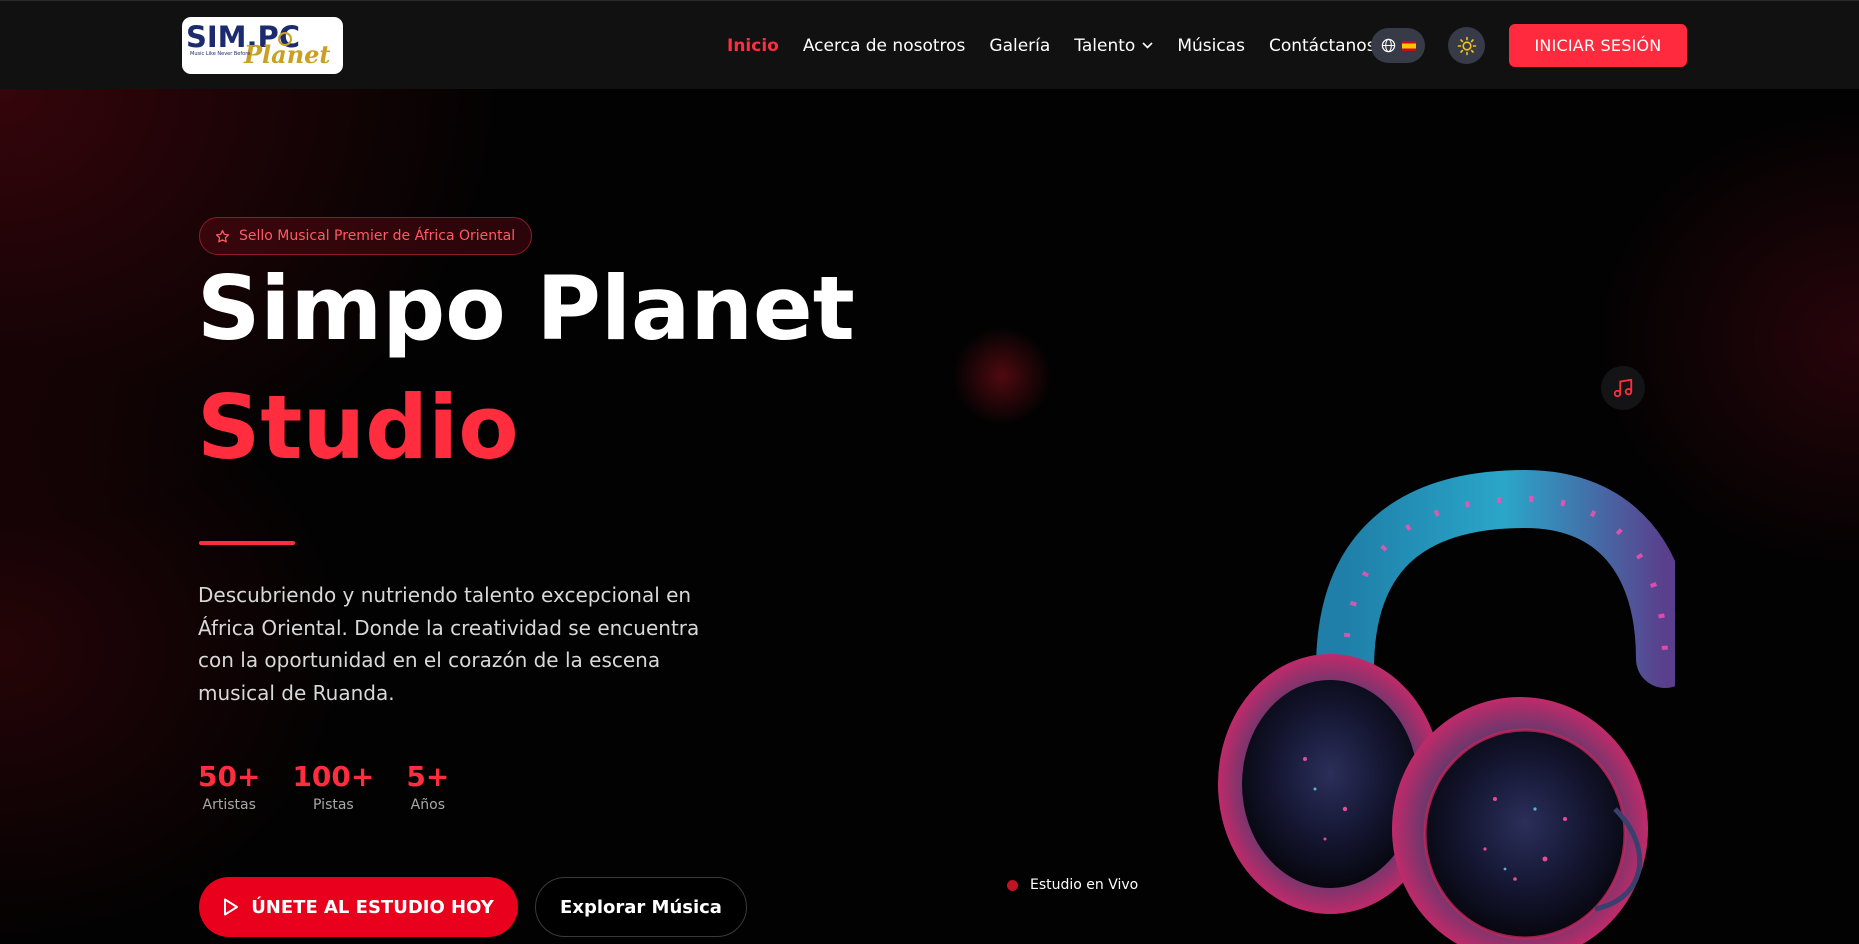 Image resolution: width=1859 pixels, height=944 pixels. I want to click on language-switcher, so click(1398, 45).